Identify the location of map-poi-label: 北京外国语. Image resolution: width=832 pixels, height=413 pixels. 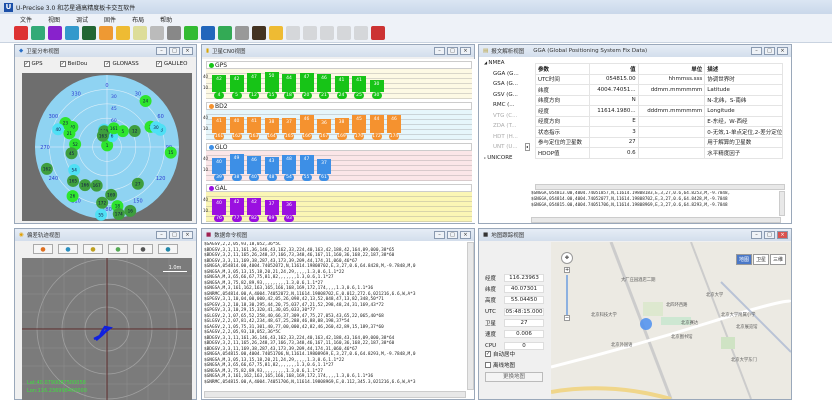
(621, 345).